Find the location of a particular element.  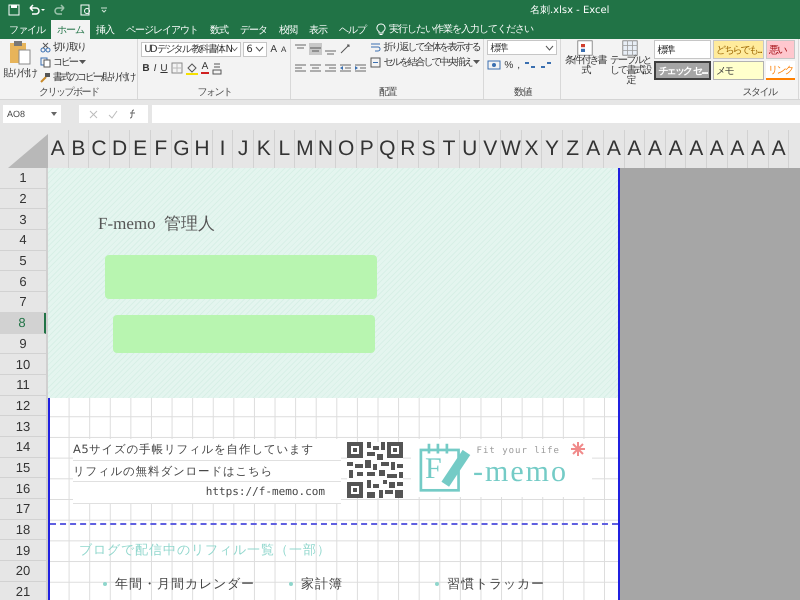

row-header: 2 is located at coordinates (23, 199).